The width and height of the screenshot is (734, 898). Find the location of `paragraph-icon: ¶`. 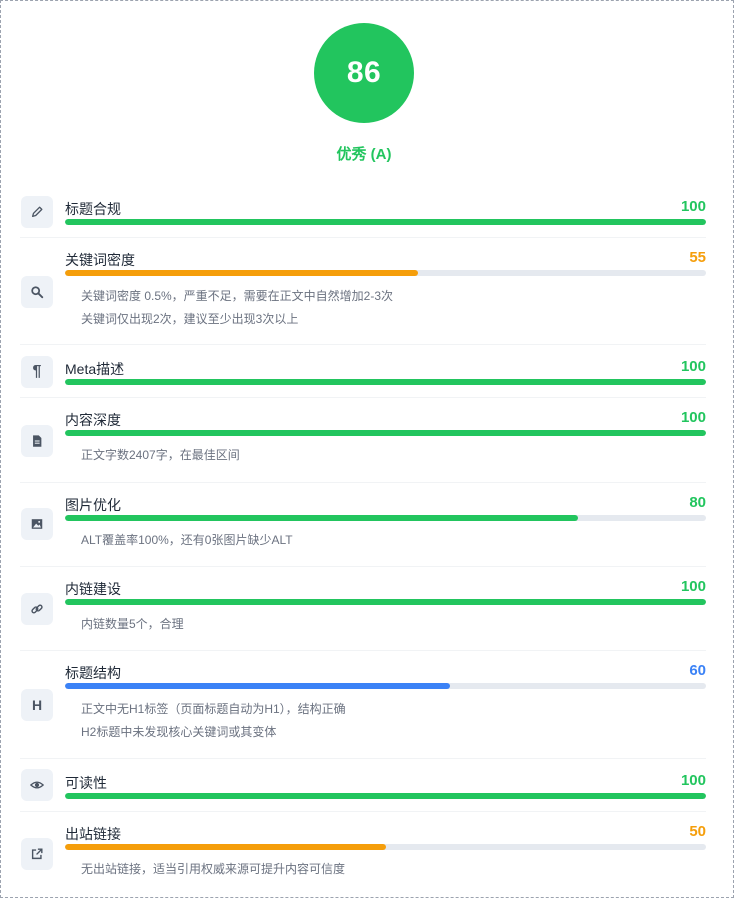

paragraph-icon: ¶ is located at coordinates (37, 372).